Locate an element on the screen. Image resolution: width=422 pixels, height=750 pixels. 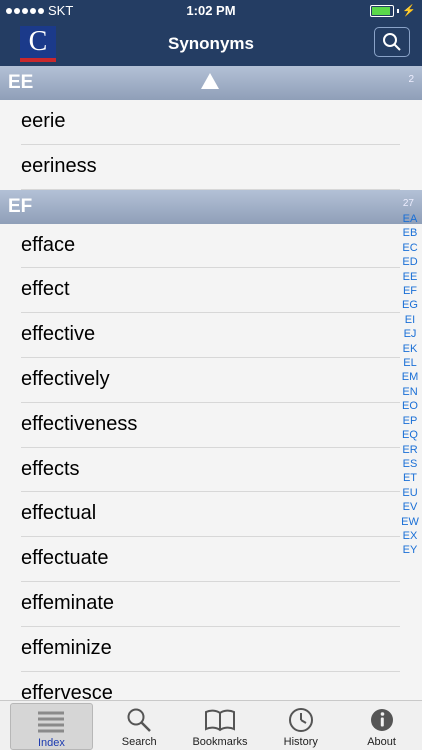
word-row: effective is located at coordinates (211, 335).